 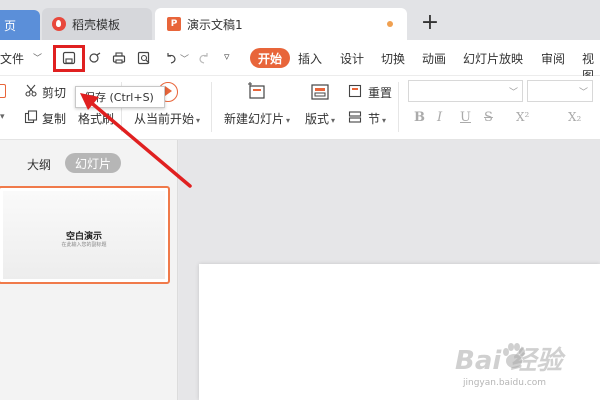 I want to click on tab-home: 页, so click(x=20, y=25).